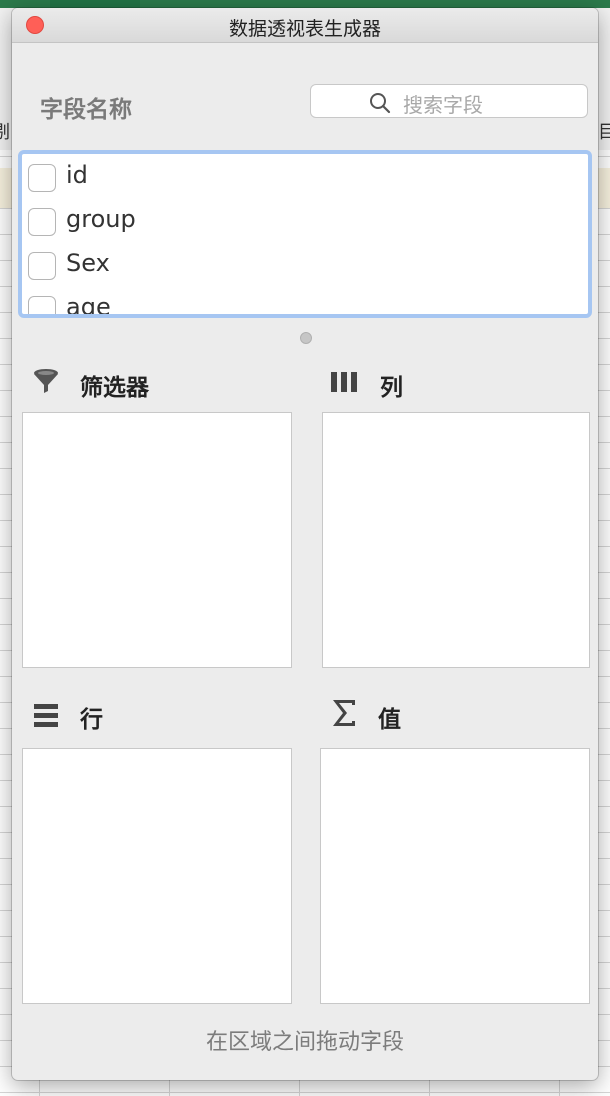  What do you see at coordinates (604, 132) in the screenshot?
I see `ribbon-partial-label-right: 目` at bounding box center [604, 132].